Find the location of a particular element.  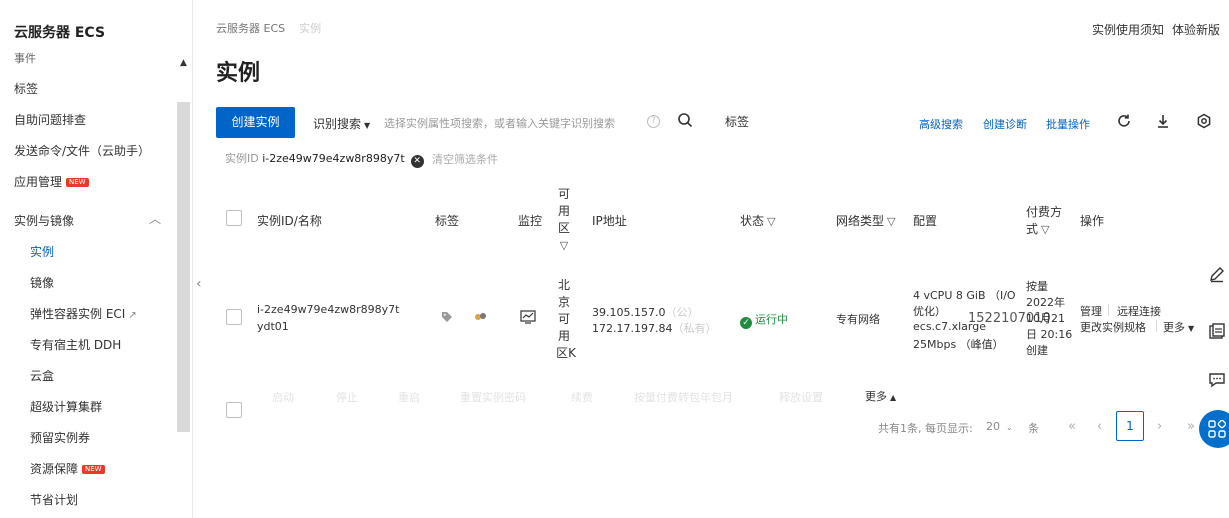

caret-down-icon: ▼ is located at coordinates (367, 125).